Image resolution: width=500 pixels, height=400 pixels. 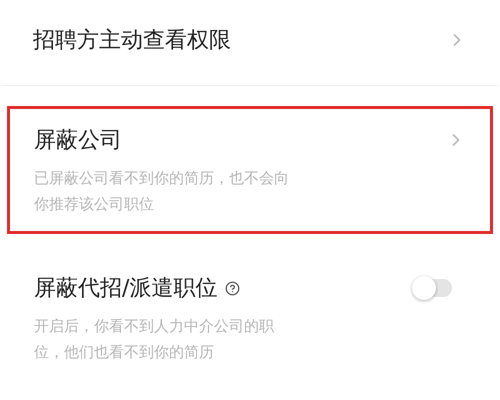 What do you see at coordinates (154, 326) in the screenshot?
I see `setting-description: 开启后，你看不到人力中介公司的职` at bounding box center [154, 326].